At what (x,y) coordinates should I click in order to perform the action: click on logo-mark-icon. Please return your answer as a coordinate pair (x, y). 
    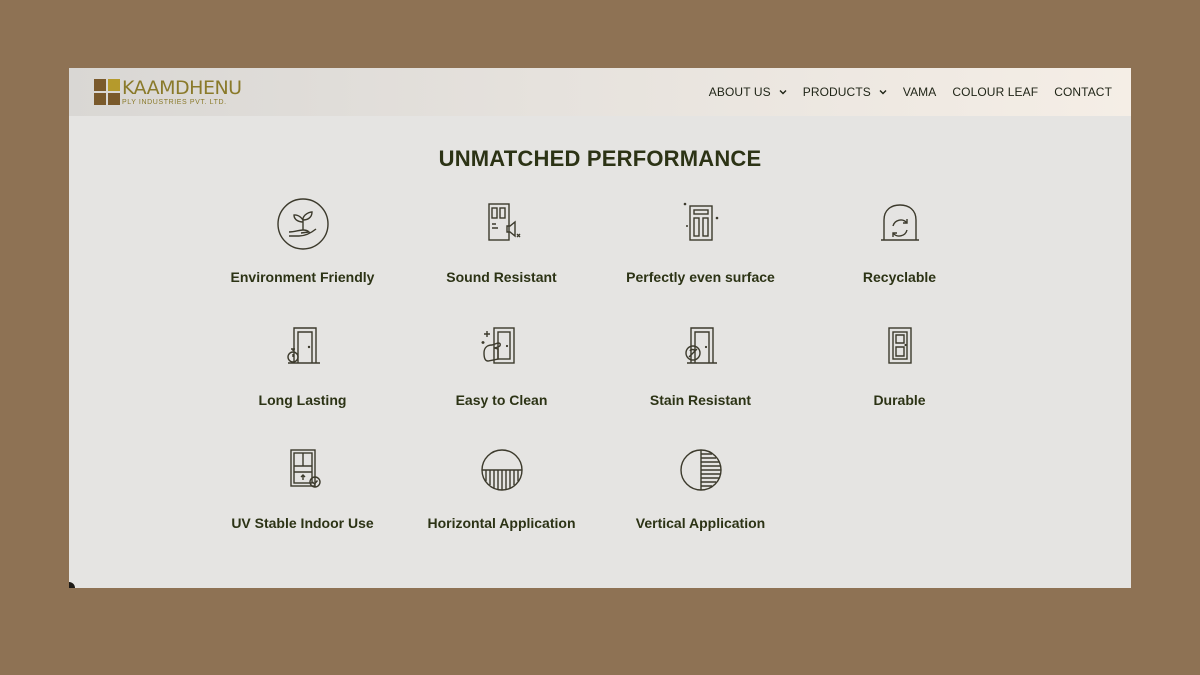
    Looking at the image, I should click on (107, 92).